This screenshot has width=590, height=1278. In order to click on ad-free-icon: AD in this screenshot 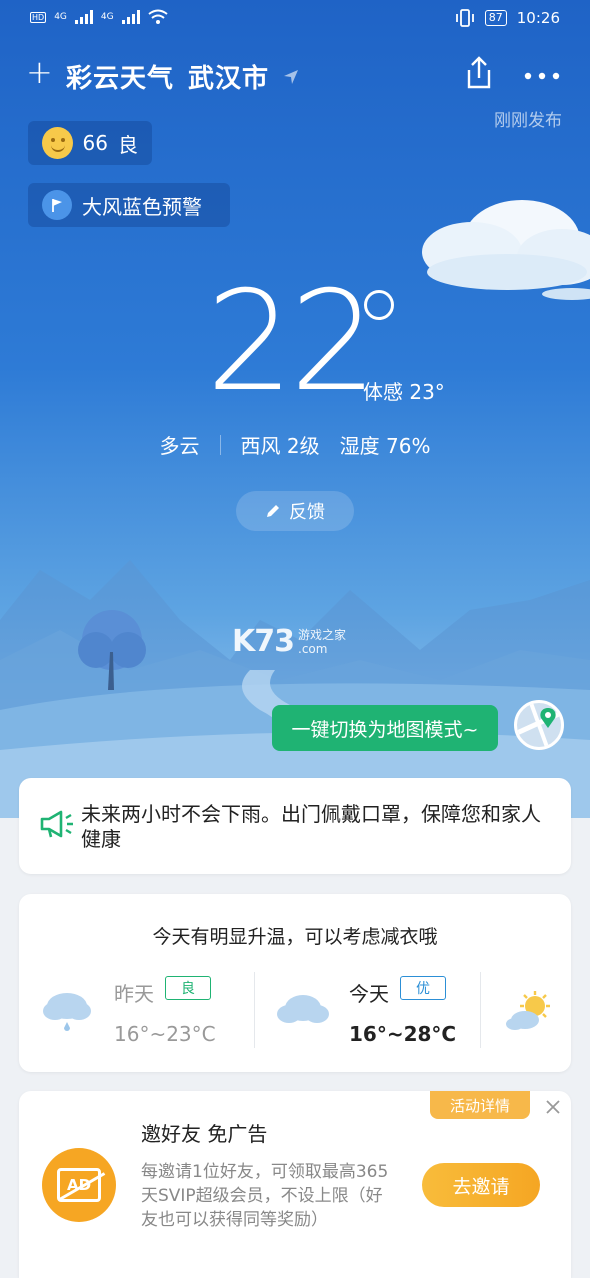, I will do `click(79, 1185)`.